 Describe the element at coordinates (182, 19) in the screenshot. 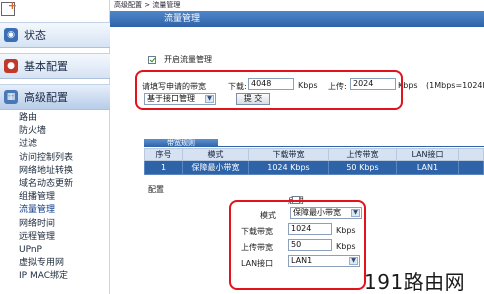

I see `tab-traffic-management: 流量管理` at that location.